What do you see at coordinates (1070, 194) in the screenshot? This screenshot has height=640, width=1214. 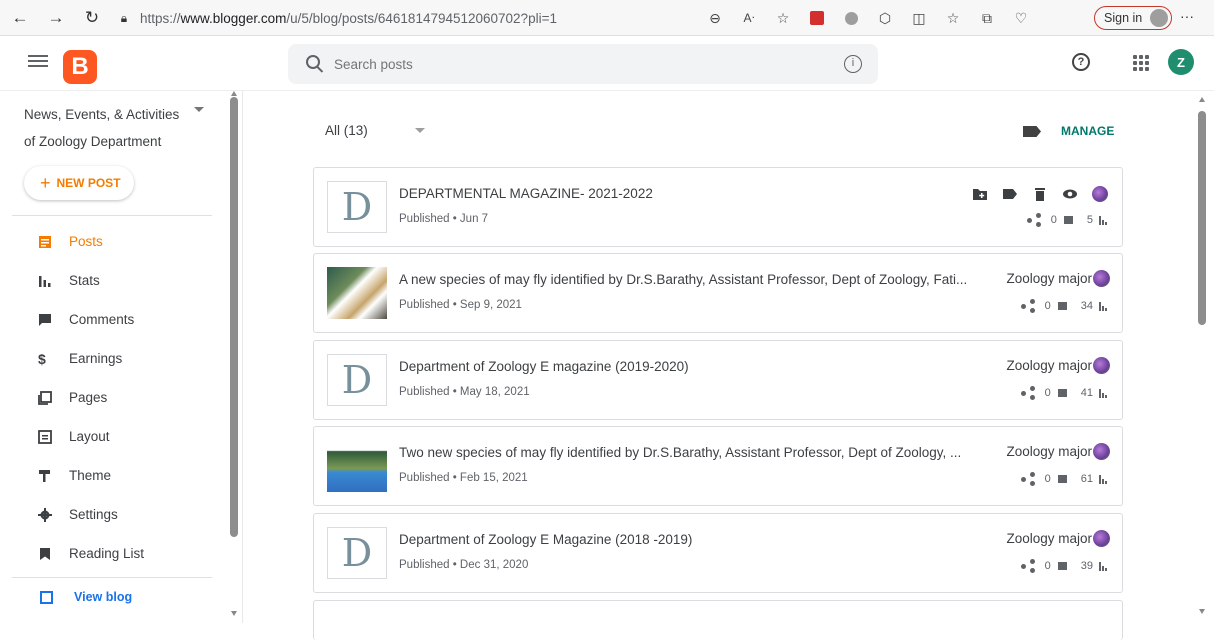 I see `preview-eye-icon` at bounding box center [1070, 194].